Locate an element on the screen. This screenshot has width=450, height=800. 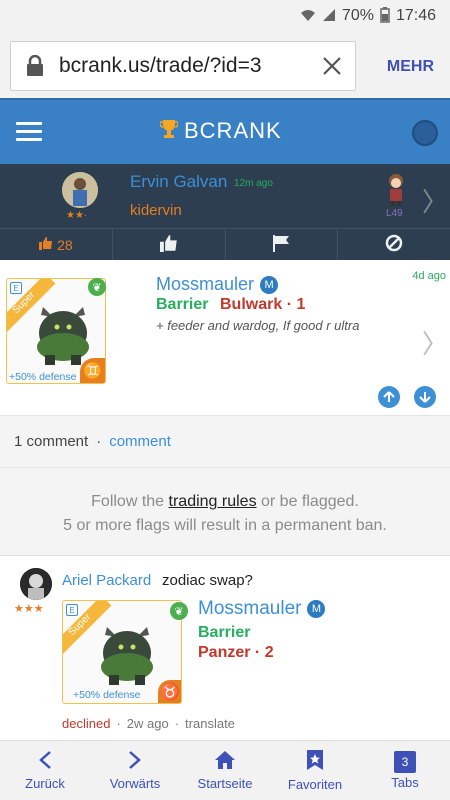
chevron-right-icon is located at coordinates (135, 762).